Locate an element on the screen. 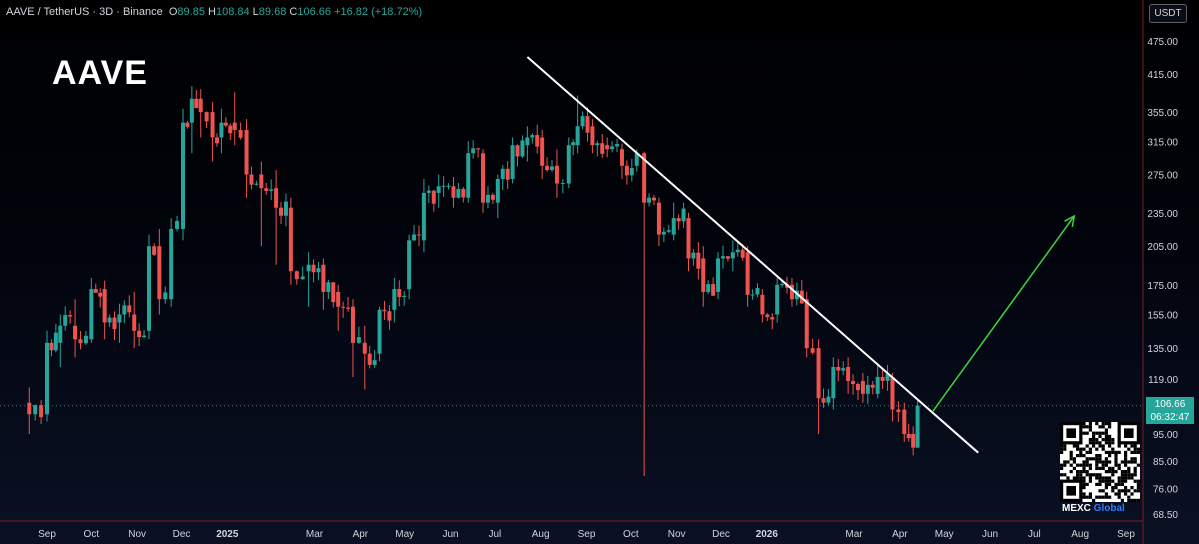 This screenshot has width=1199, height=544. low-value: 89.68 is located at coordinates (272, 12).